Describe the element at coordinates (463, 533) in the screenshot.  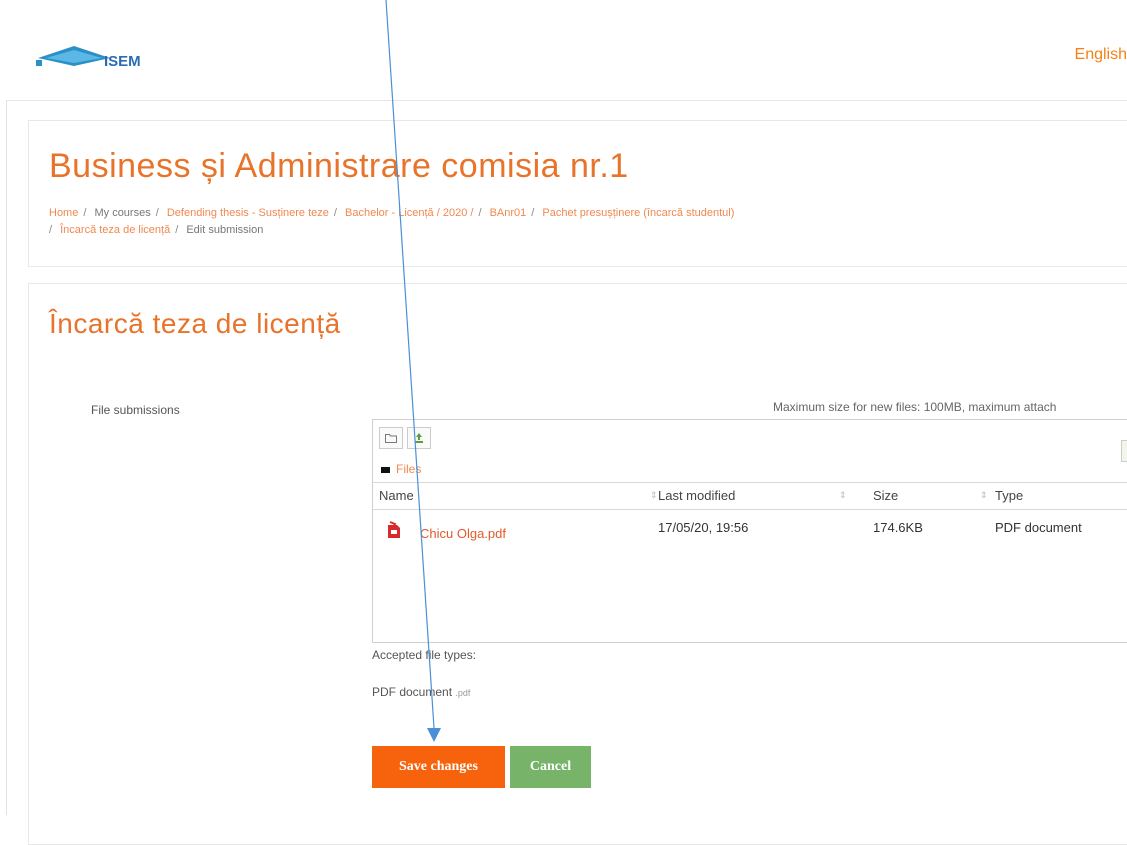
I see `file-name-link: Chicu Olga.pdf` at that location.